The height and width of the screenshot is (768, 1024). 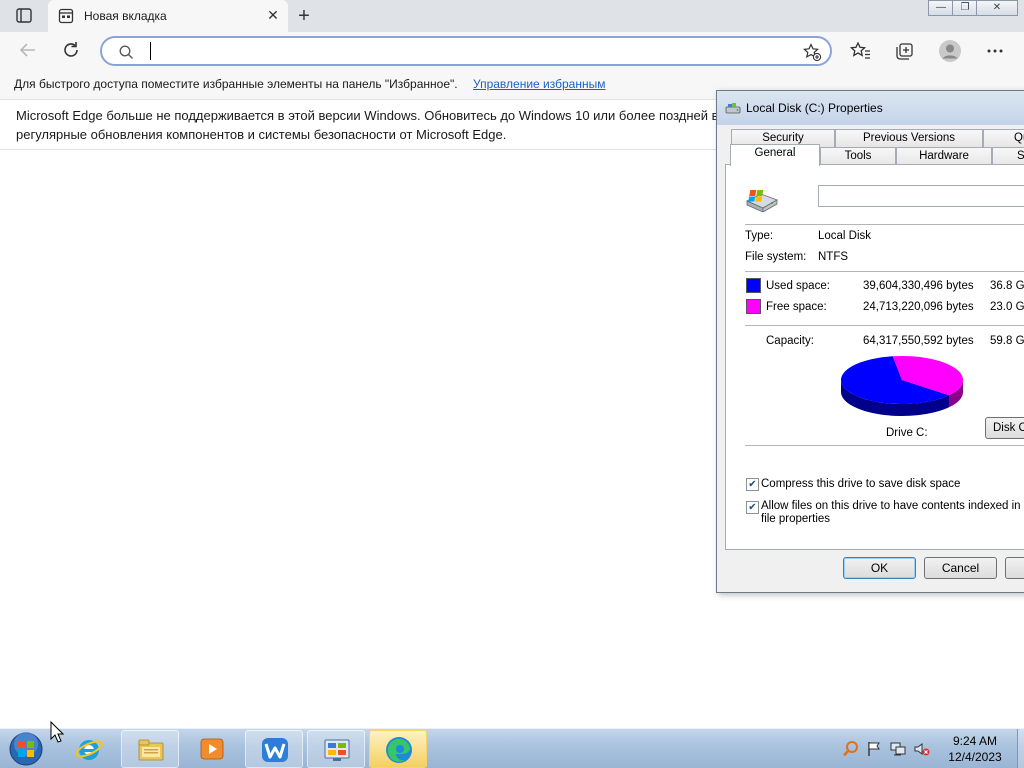 I want to click on used-space-size: 36.8 GB, so click(x=1007, y=286).